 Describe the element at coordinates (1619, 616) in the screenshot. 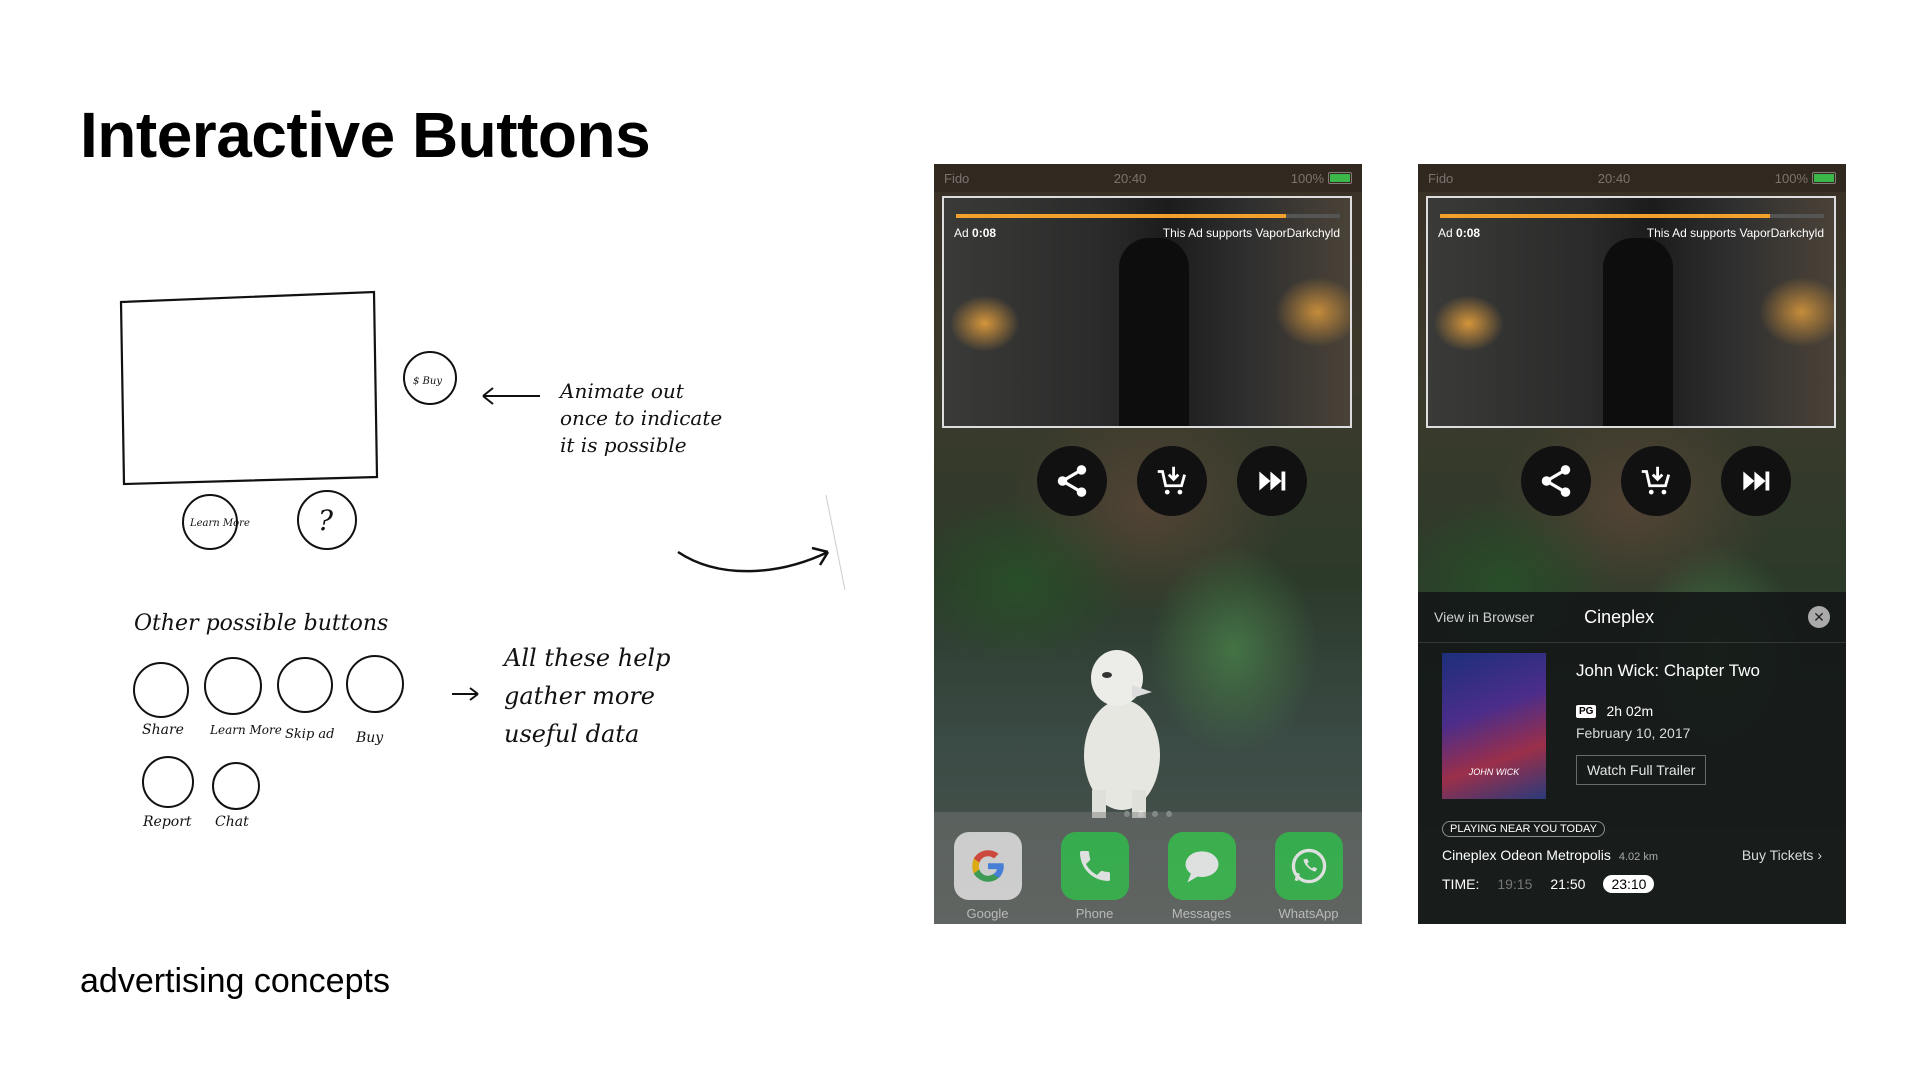

I see `brand-name: Cineplex` at that location.